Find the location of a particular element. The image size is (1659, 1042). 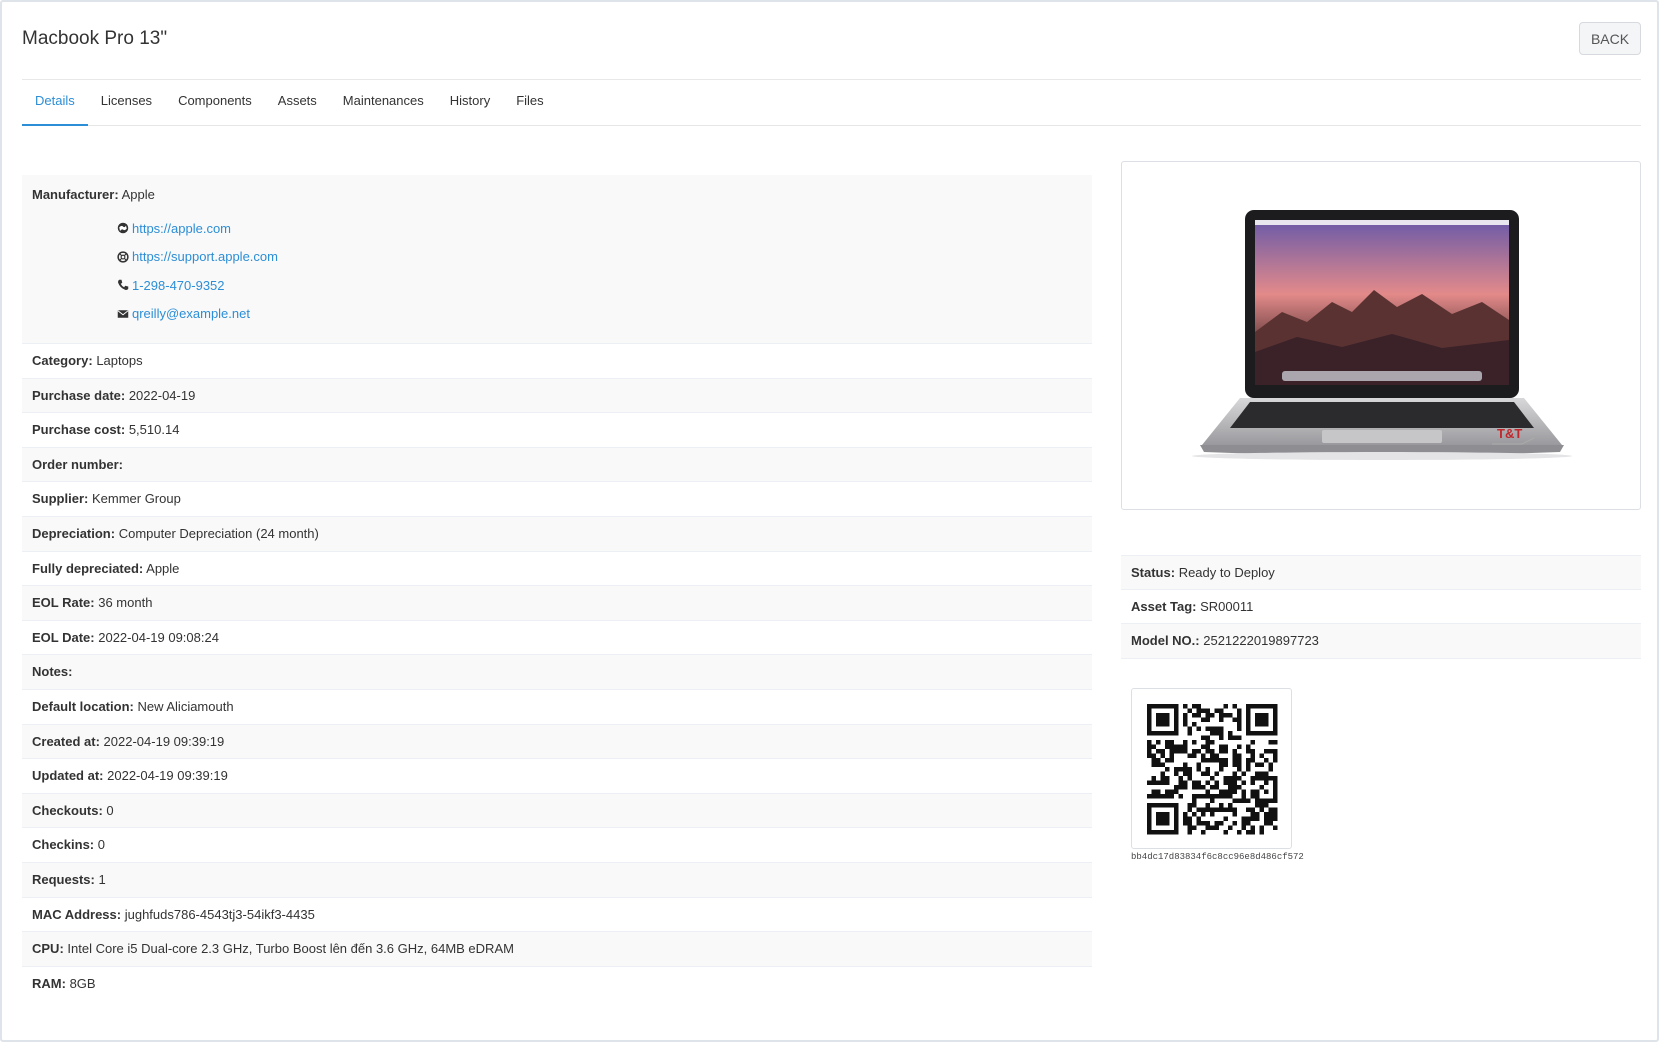

detail-label: Checkouts: is located at coordinates (67, 810).